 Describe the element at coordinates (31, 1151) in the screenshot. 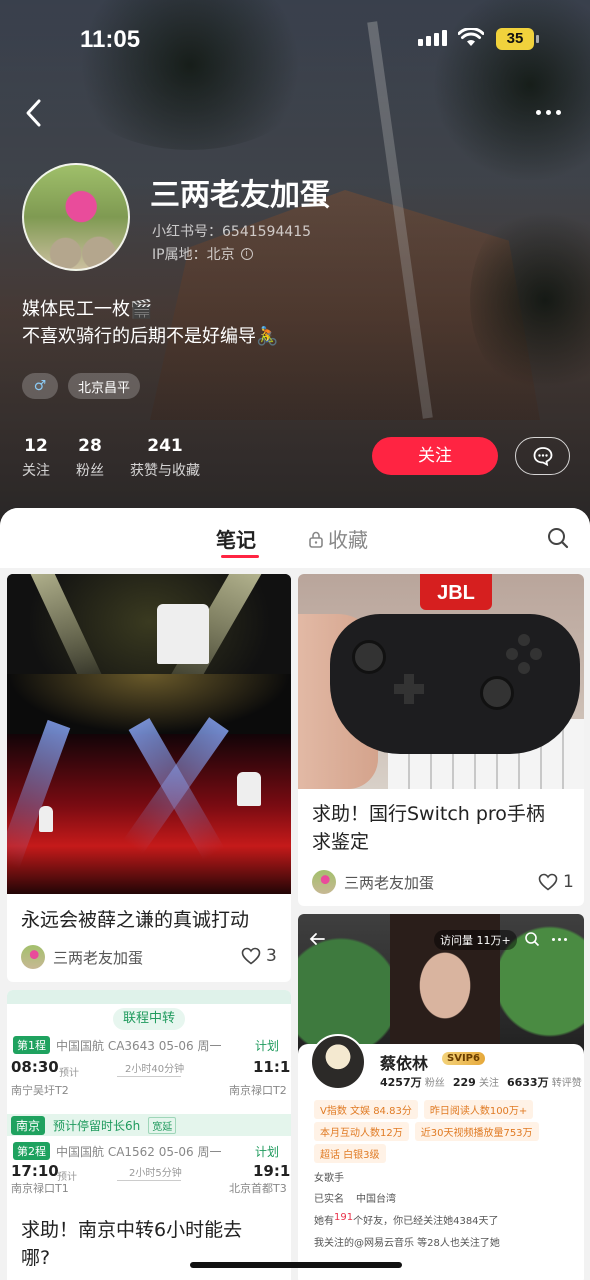

I see `leg-badge: 第2程` at that location.